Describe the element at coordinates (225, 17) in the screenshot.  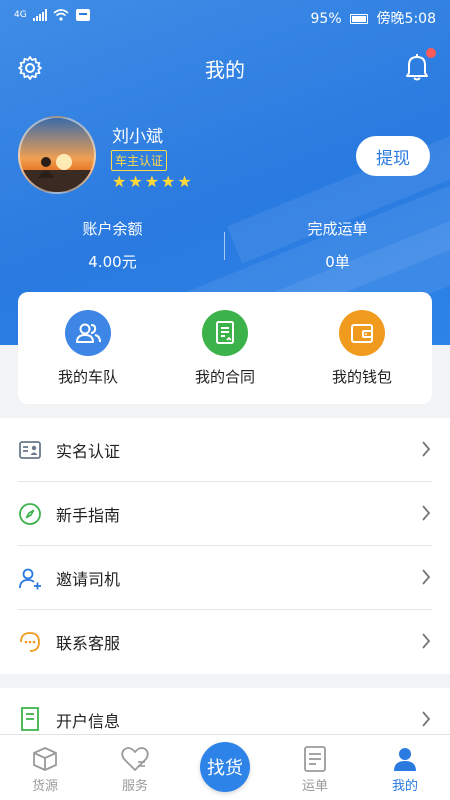
I see `status-bar: 4G 95% 傍晚5:08` at that location.